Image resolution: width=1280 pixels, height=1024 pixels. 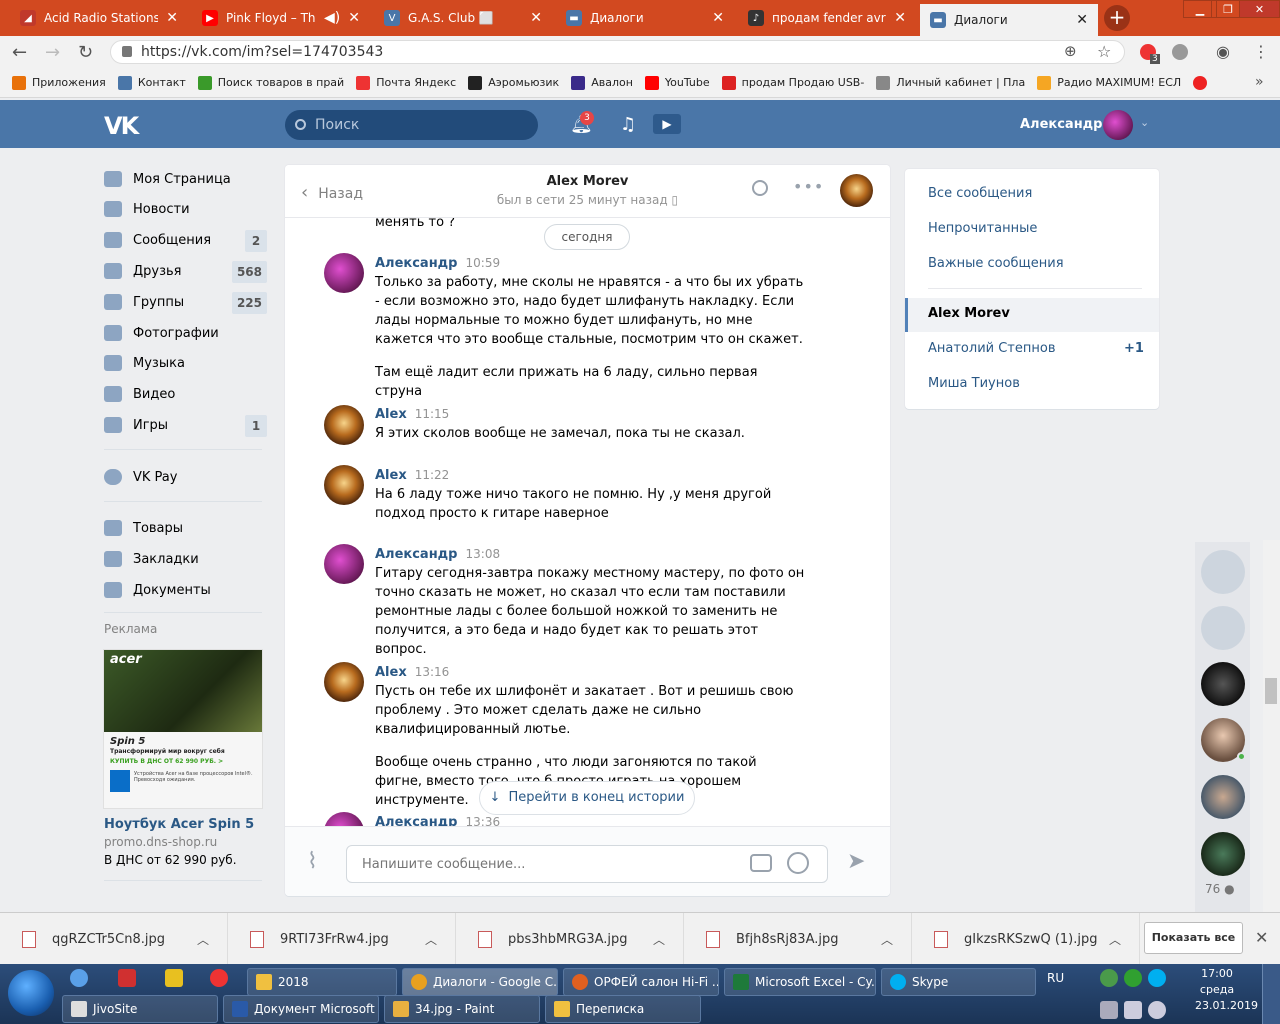 What do you see at coordinates (1271, 726) in the screenshot?
I see `scrollbar` at bounding box center [1271, 726].